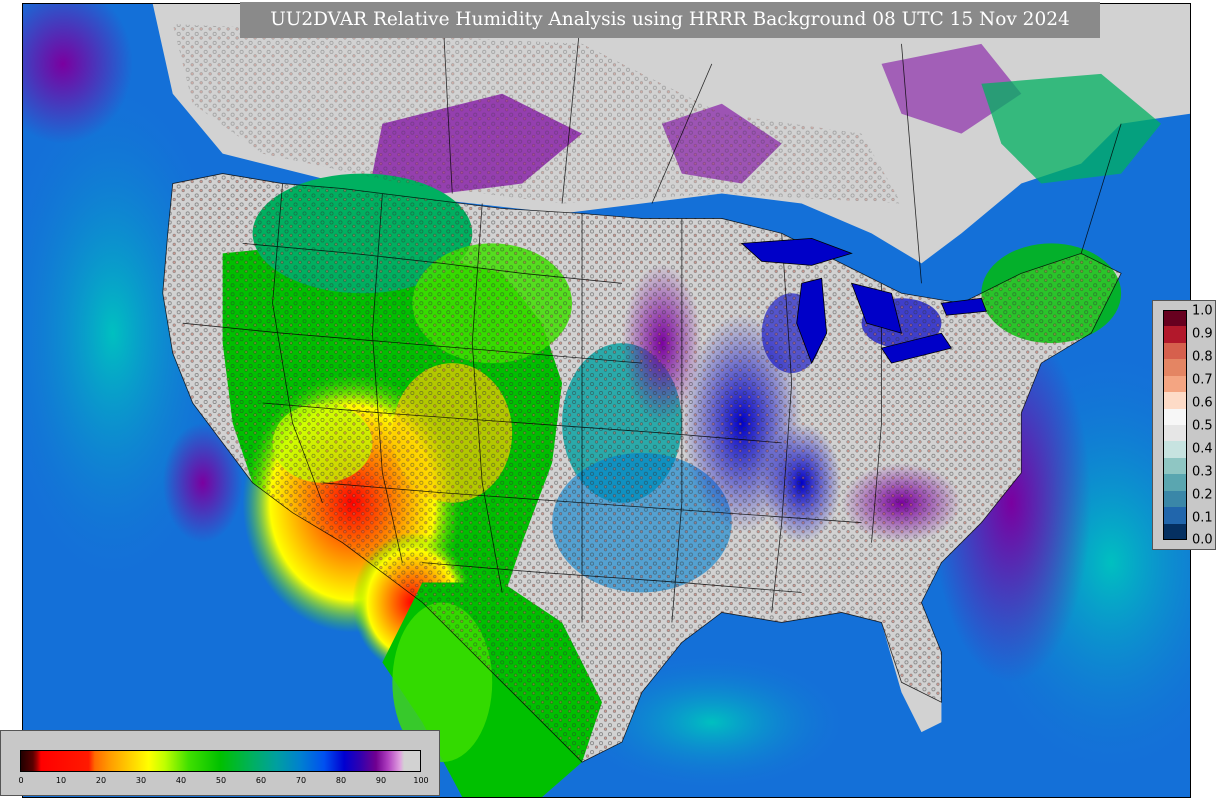 Image resolution: width=1216 pixels, height=800 pixels. What do you see at coordinates (1202, 311) in the screenshot?
I see `ratio-tick-1-0: 1.0` at bounding box center [1202, 311].